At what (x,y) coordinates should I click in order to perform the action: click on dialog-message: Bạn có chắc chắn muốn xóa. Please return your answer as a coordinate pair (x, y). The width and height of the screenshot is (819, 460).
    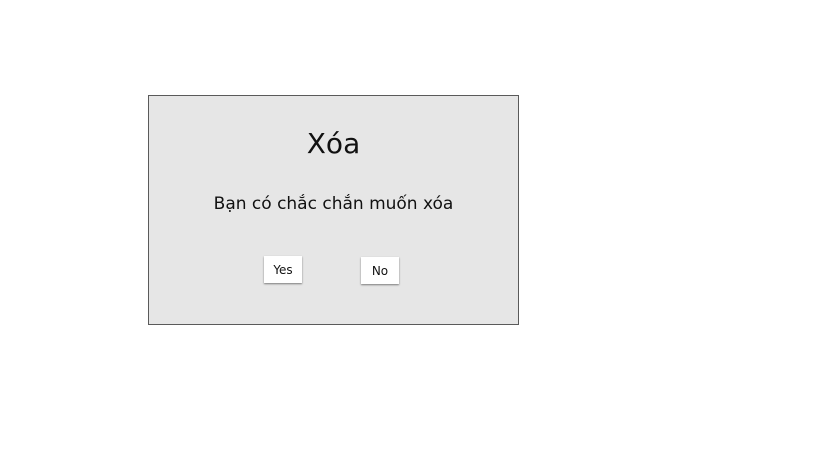
    Looking at the image, I should click on (333, 204).